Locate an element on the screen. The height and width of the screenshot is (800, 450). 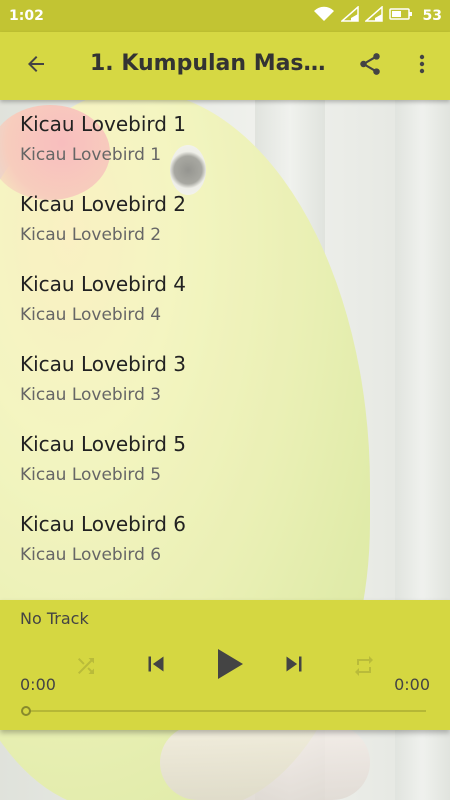
more-options-button is located at coordinates (422, 66).